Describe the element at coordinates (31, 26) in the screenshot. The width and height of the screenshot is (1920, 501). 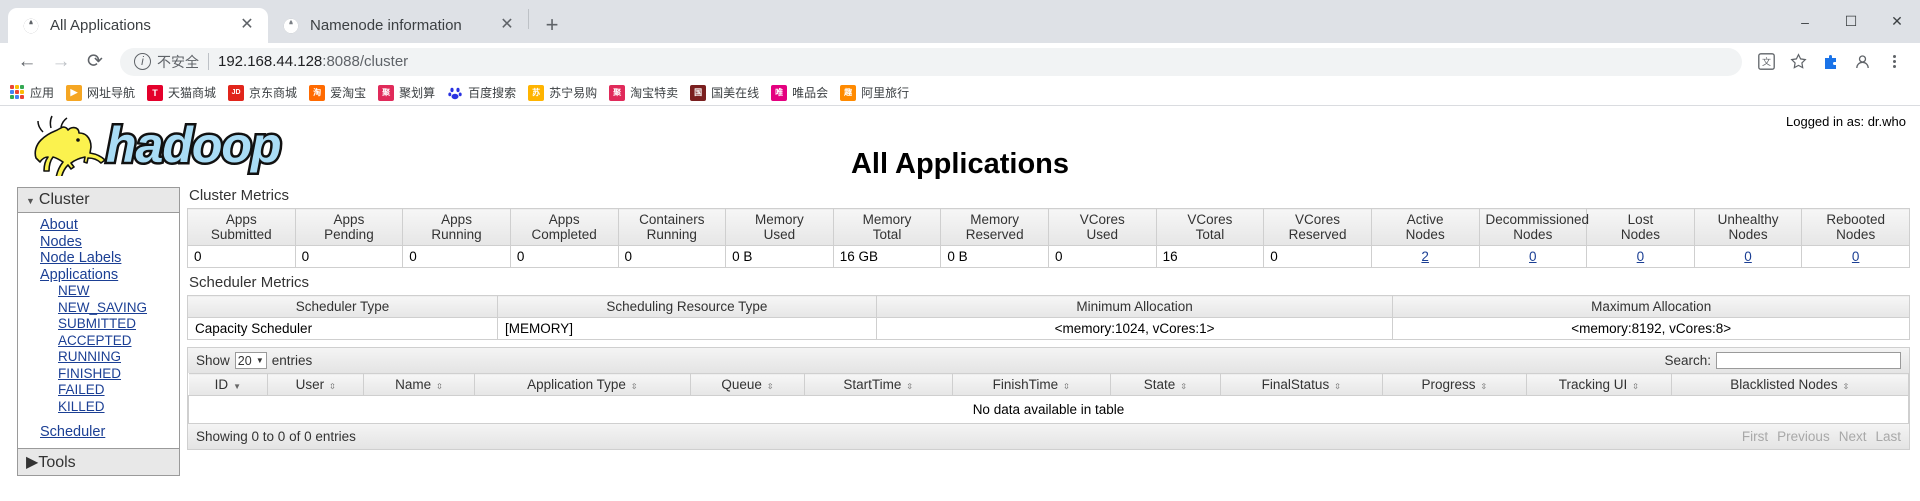
I see `globe-icon` at that location.